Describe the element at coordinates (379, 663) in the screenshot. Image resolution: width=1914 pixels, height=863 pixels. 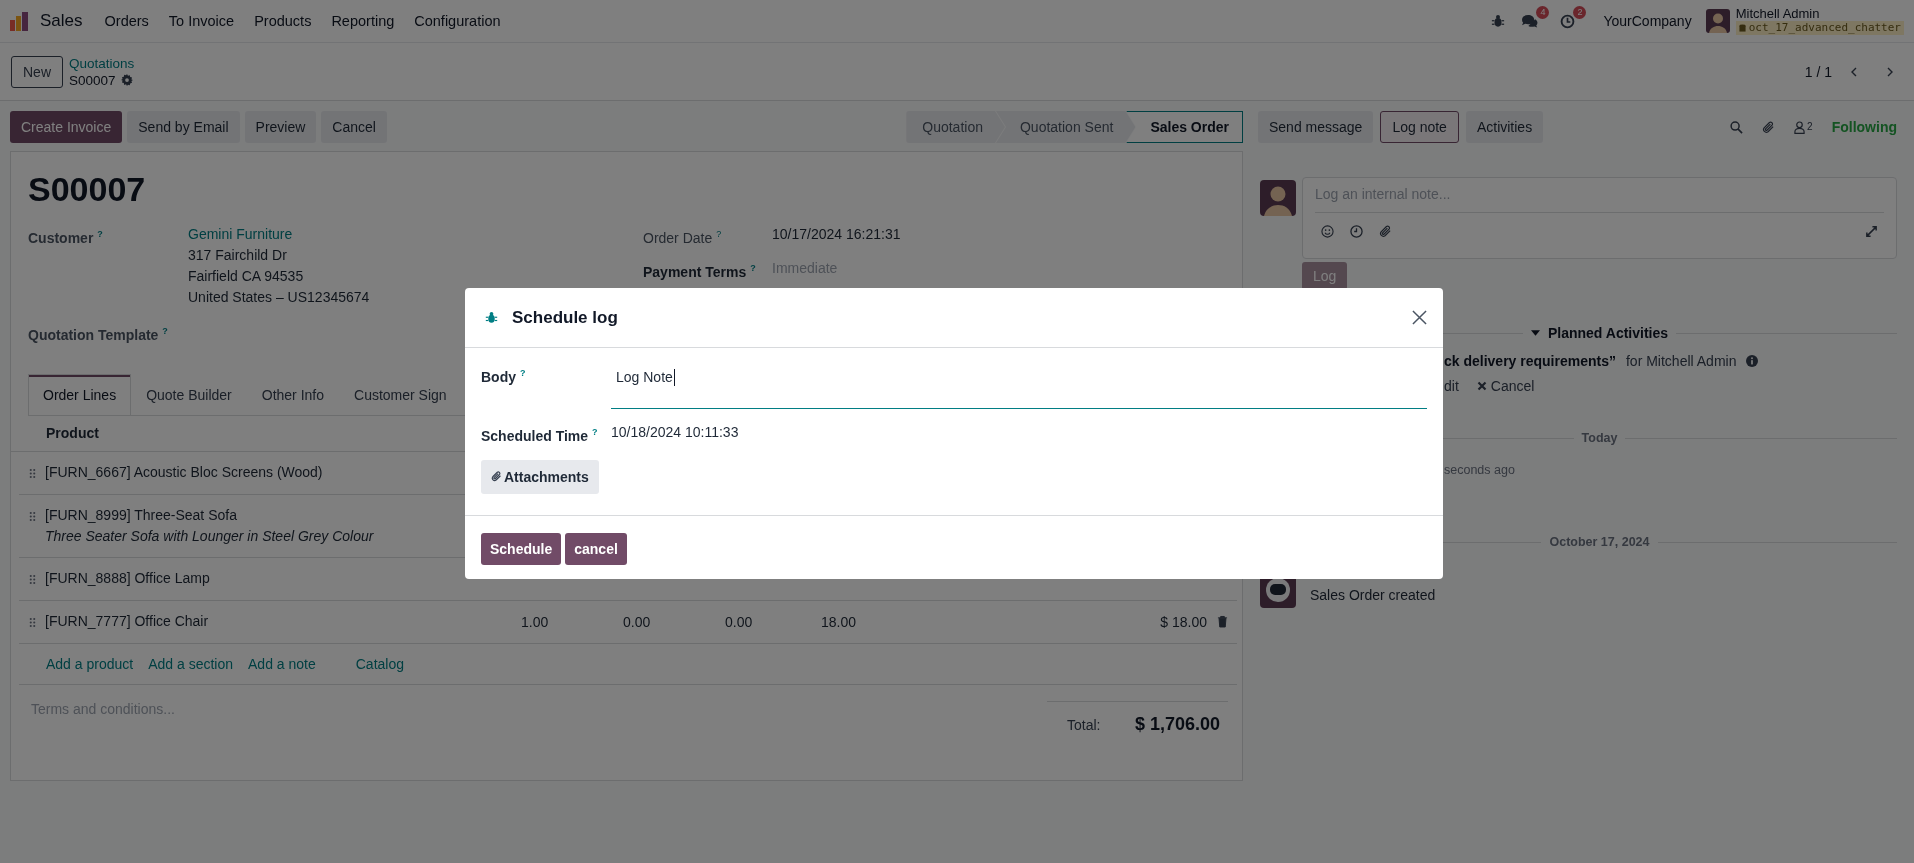
I see `add-line-link: Catalog` at that location.